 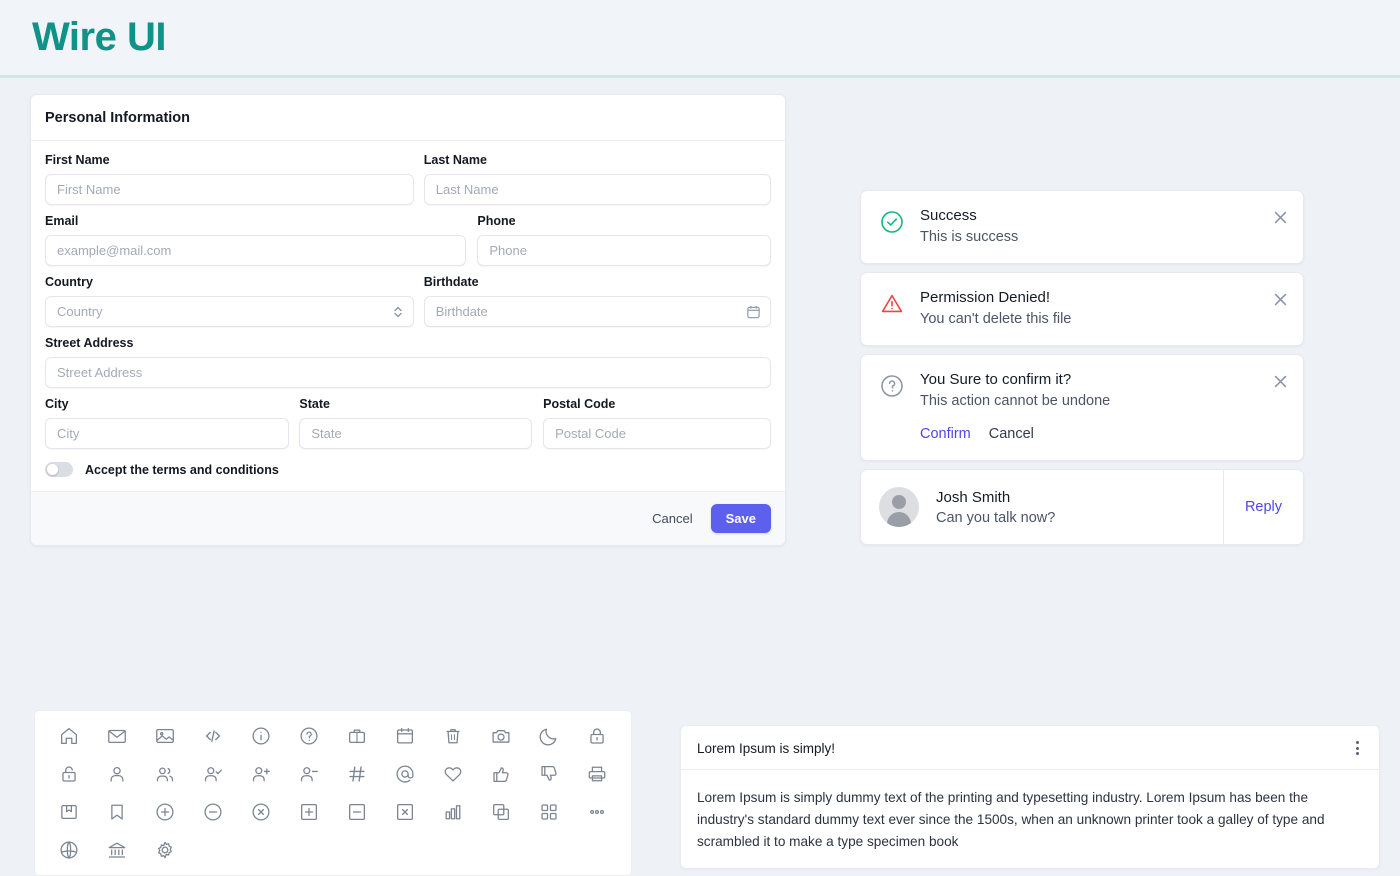 What do you see at coordinates (69, 736) in the screenshot?
I see `home-icon` at bounding box center [69, 736].